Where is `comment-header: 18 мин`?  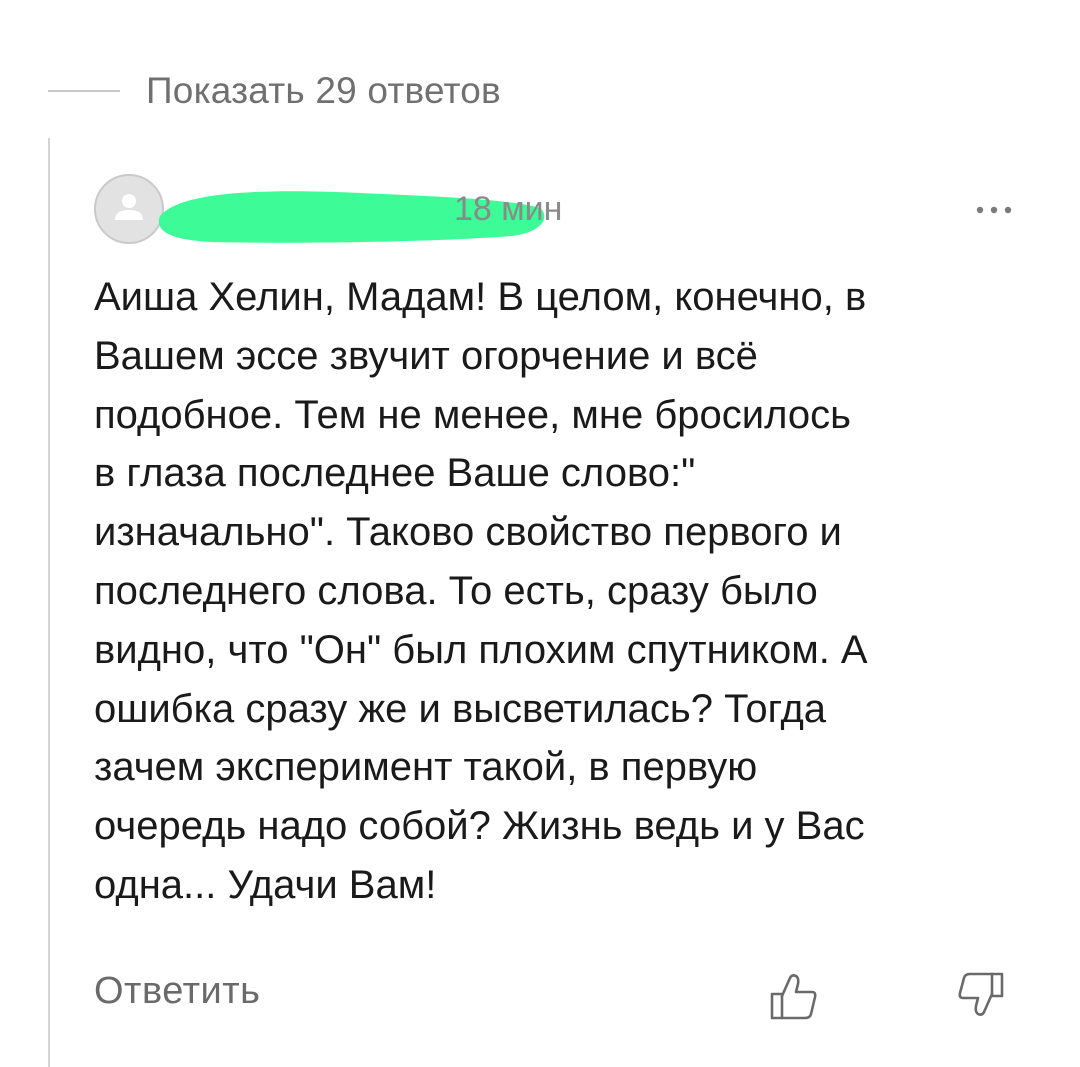 comment-header: 18 мин is located at coordinates (559, 210).